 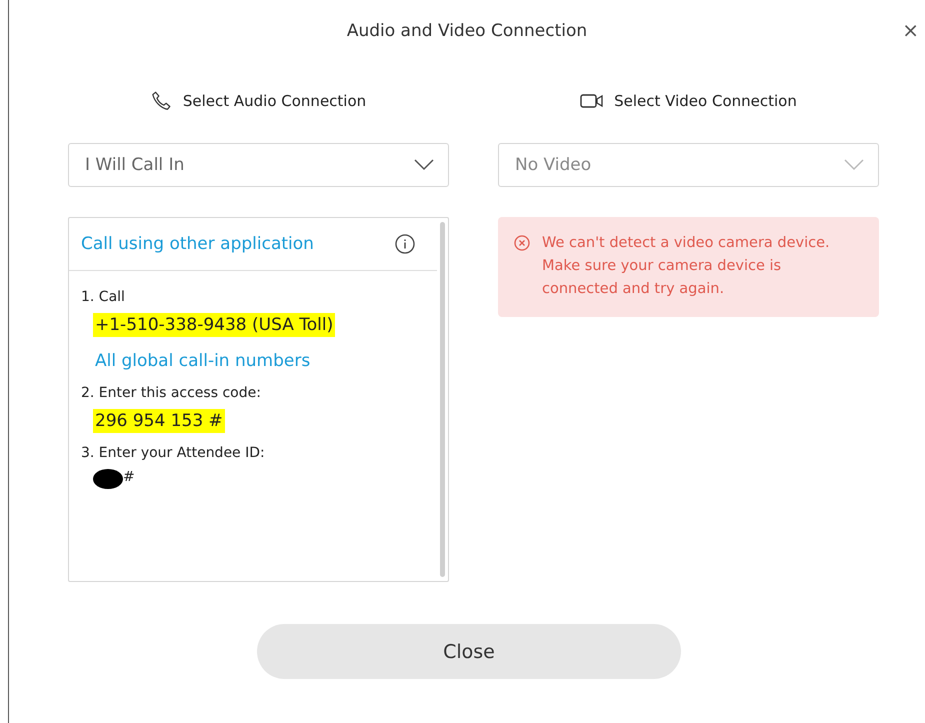 What do you see at coordinates (103, 297) in the screenshot?
I see `step-label: 1. Call` at bounding box center [103, 297].